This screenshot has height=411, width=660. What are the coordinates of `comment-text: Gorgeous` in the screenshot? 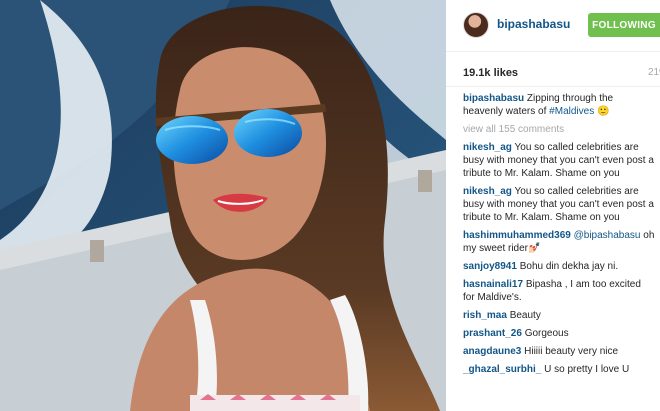 It's located at (546, 333).